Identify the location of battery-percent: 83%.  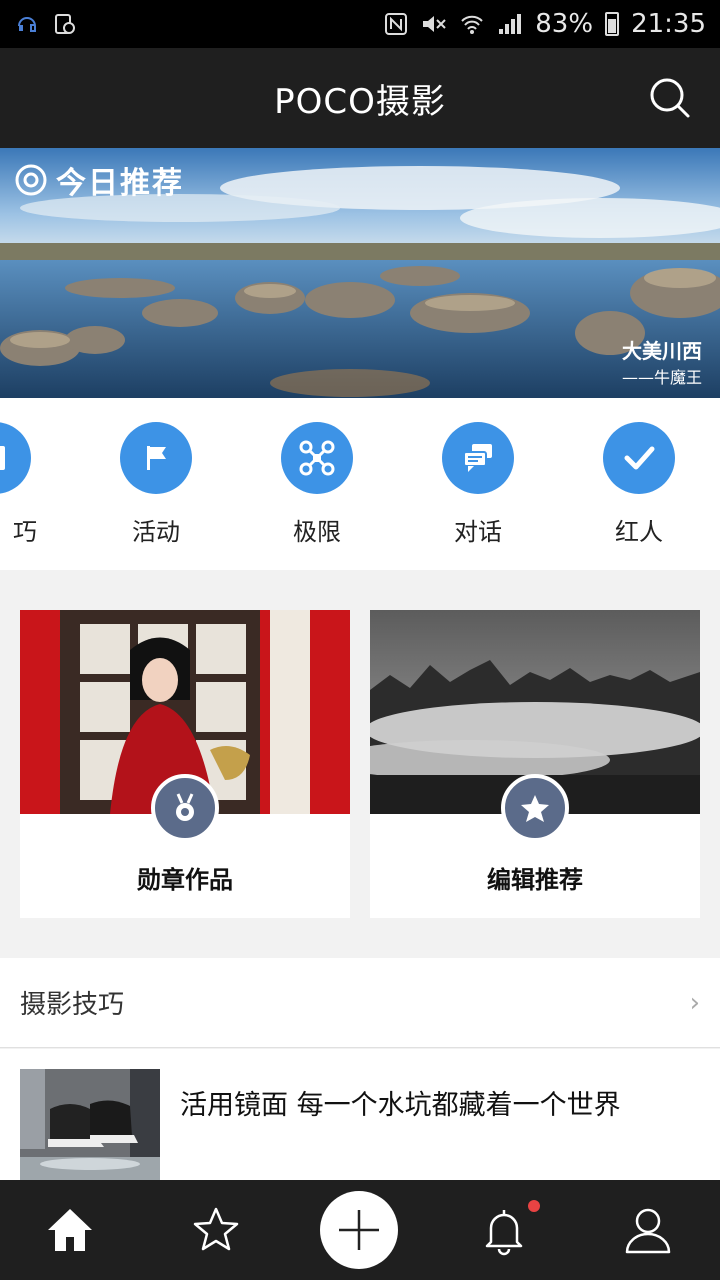
(564, 24).